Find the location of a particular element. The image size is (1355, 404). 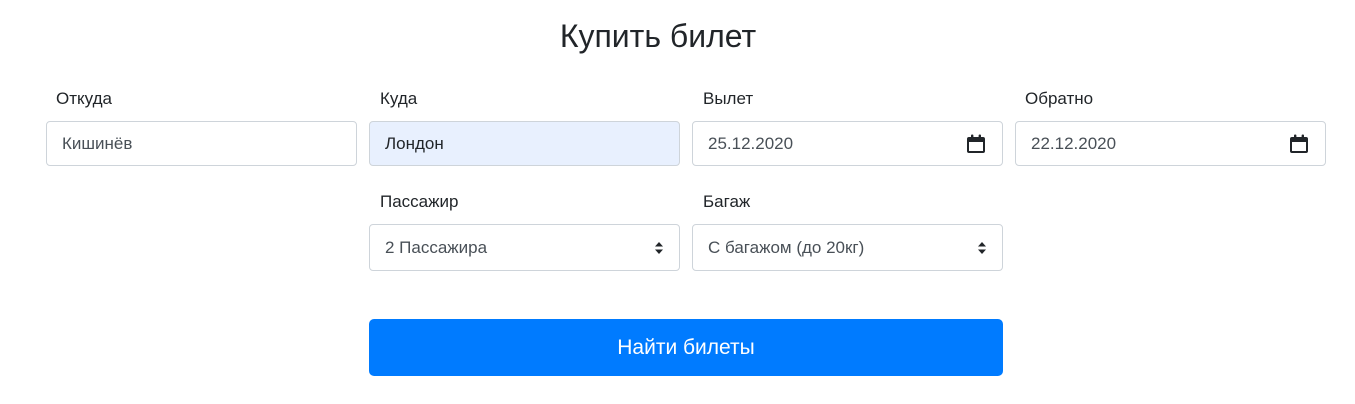

departure-date-value: 25.12.2020 is located at coordinates (751, 143).